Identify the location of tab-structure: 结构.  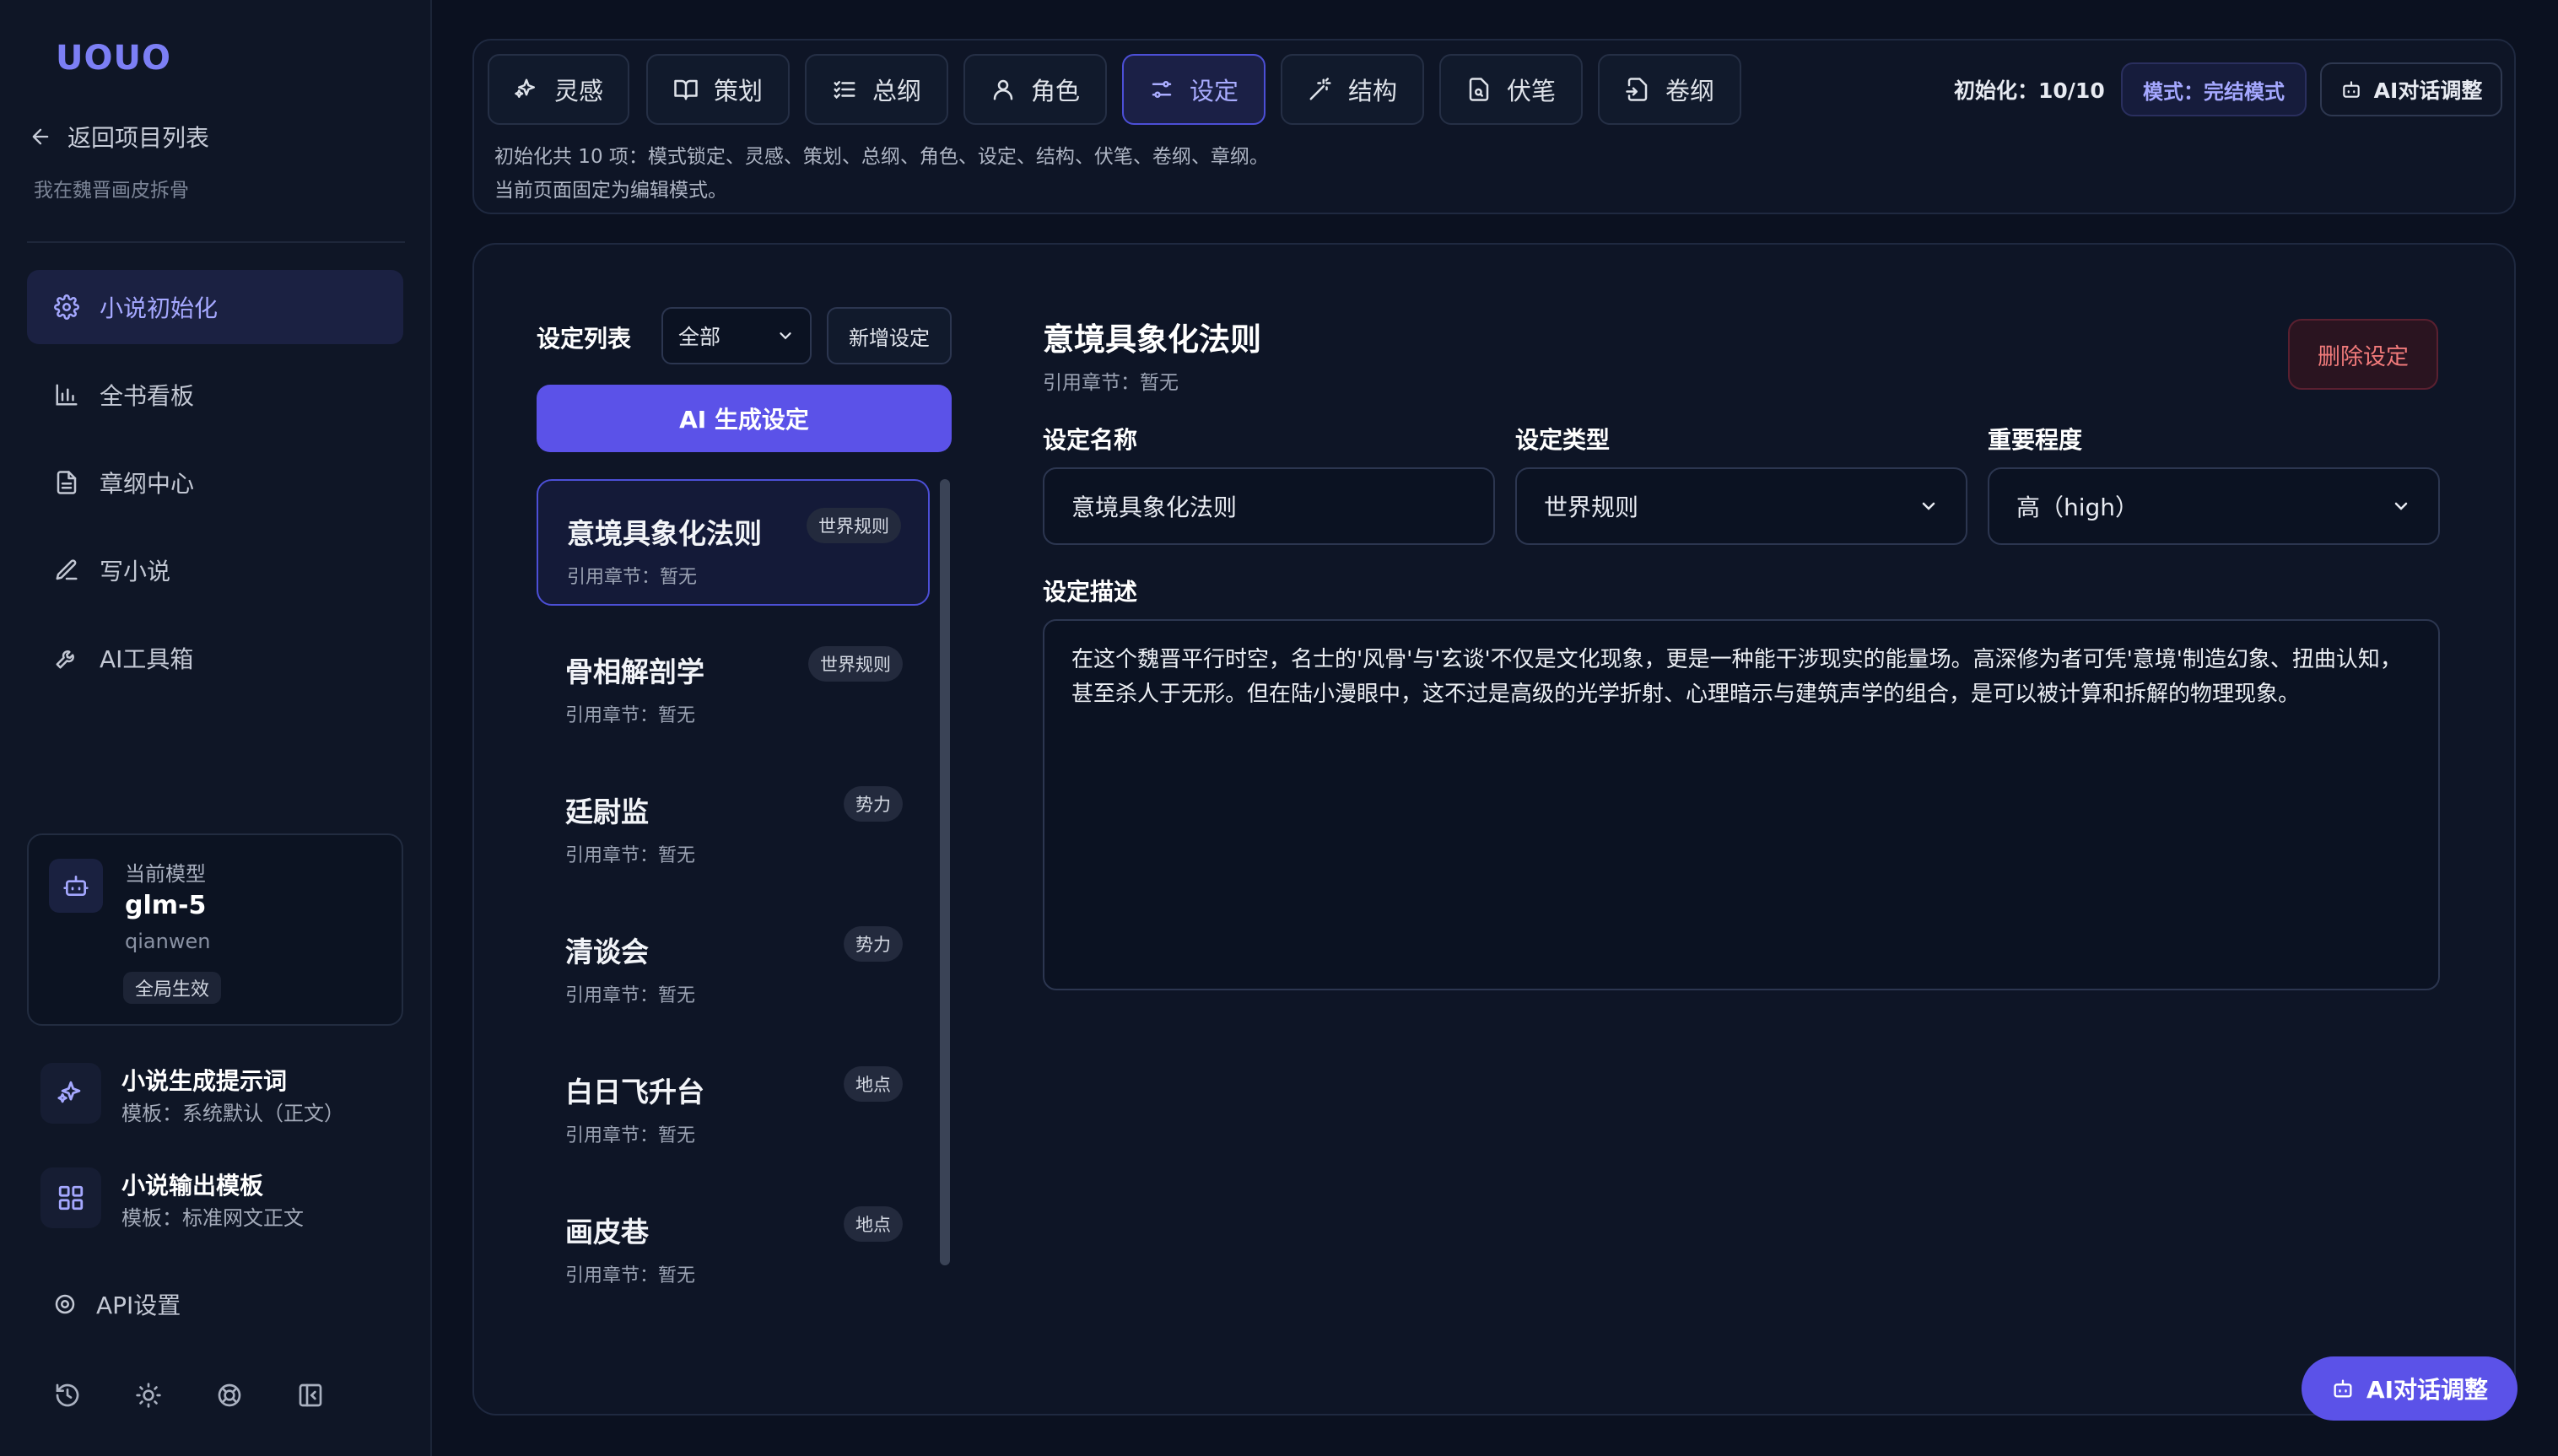
(1352, 89).